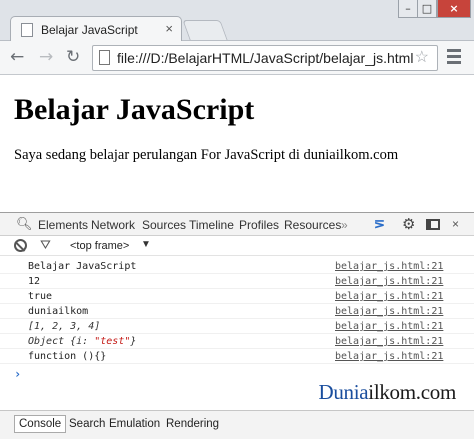 The height and width of the screenshot is (439, 474). Describe the element at coordinates (73, 57) in the screenshot. I see `reload-icon: ↻` at that location.